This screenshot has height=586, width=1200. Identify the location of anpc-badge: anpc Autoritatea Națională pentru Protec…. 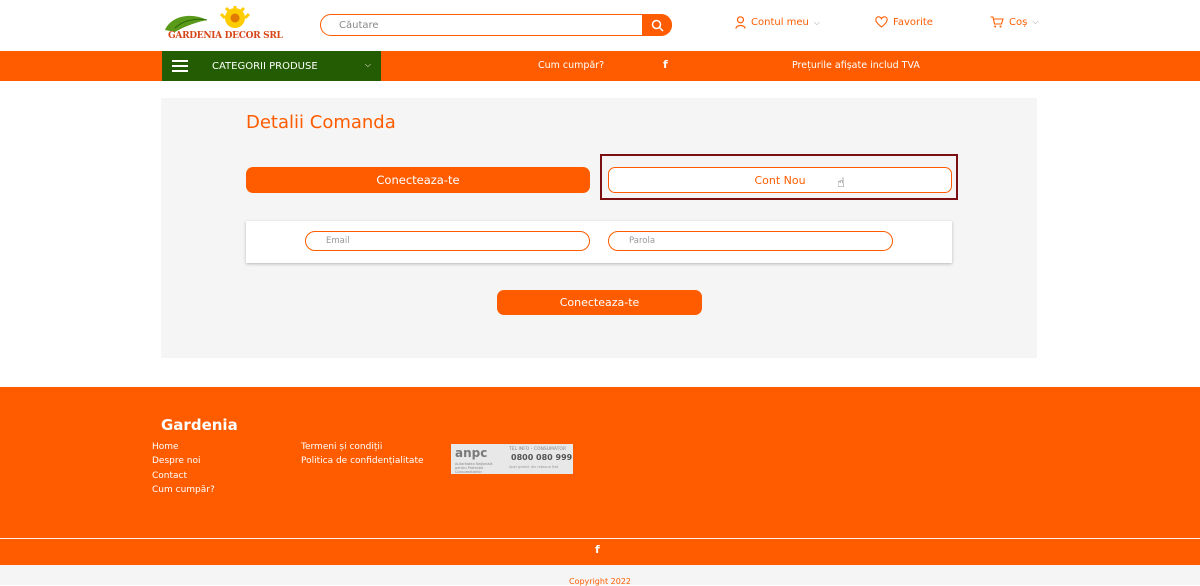
(512, 459).